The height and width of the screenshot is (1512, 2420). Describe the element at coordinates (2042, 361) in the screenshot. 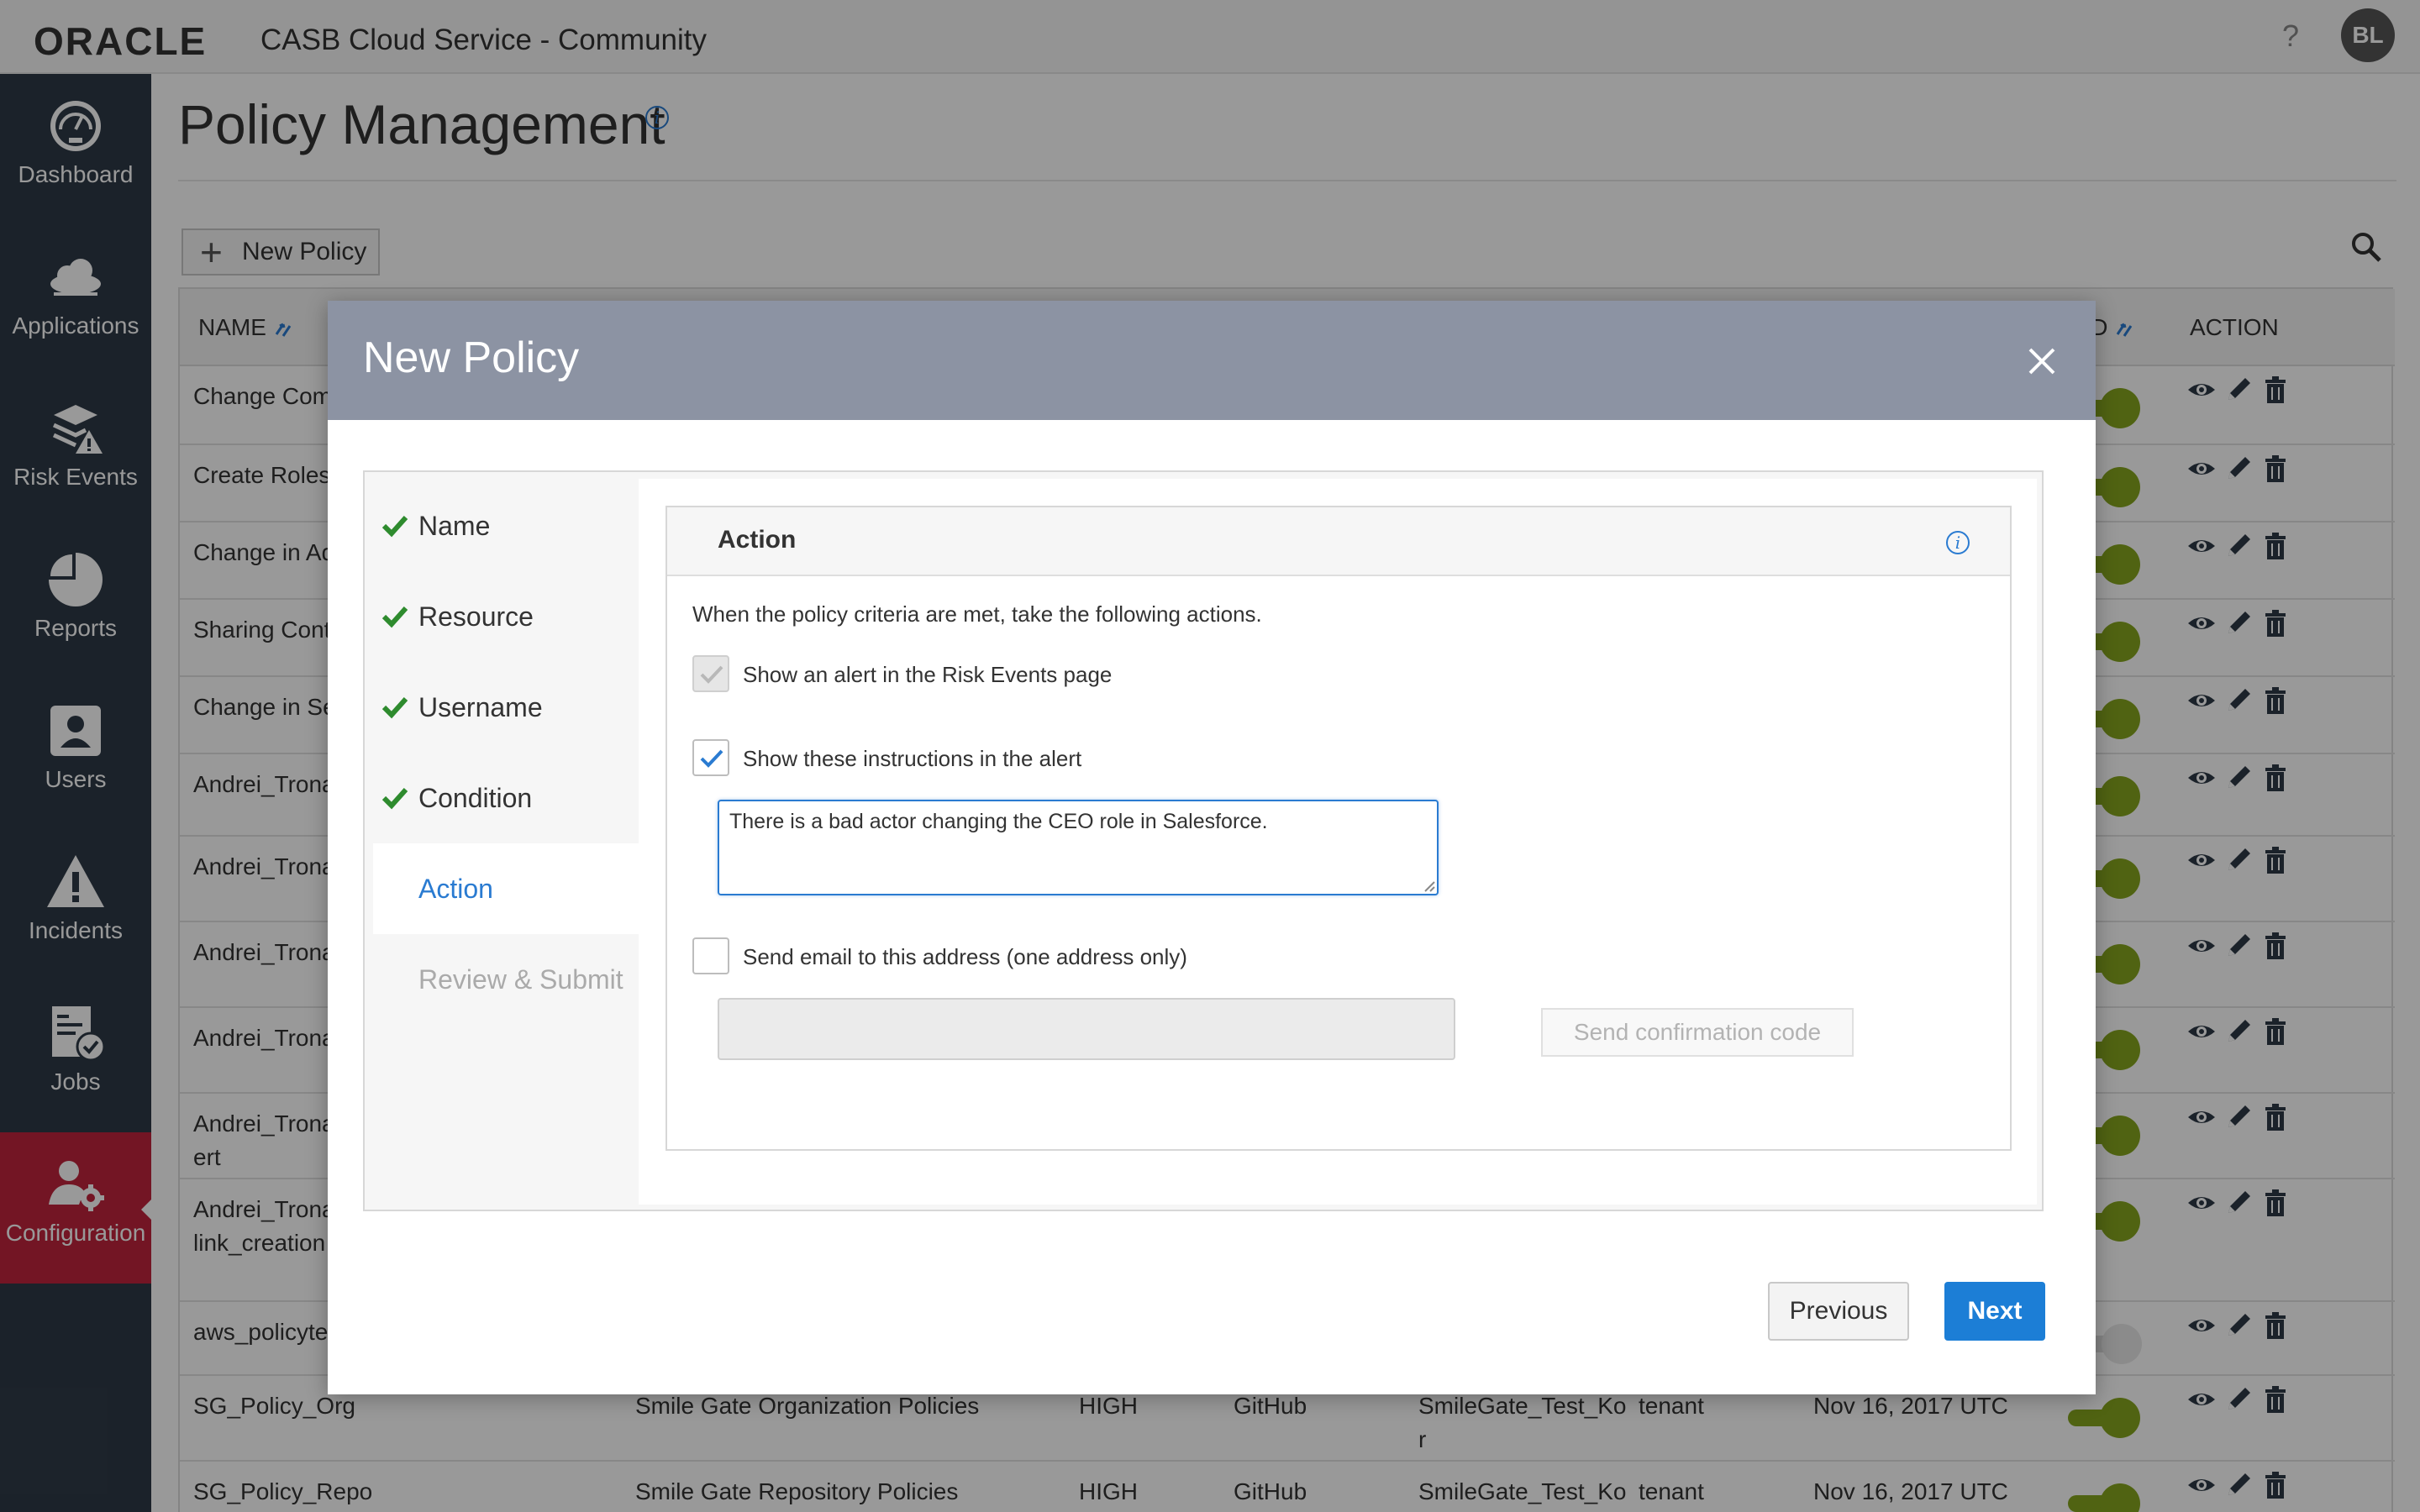

I see `close-icon` at that location.